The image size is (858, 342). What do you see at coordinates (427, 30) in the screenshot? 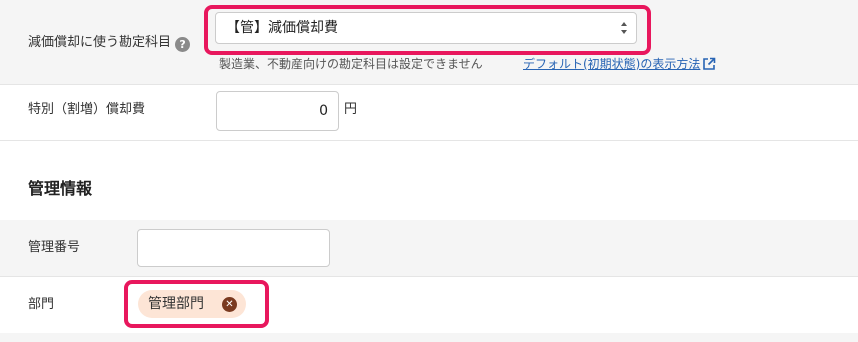
I see `select-highlight-frame` at bounding box center [427, 30].